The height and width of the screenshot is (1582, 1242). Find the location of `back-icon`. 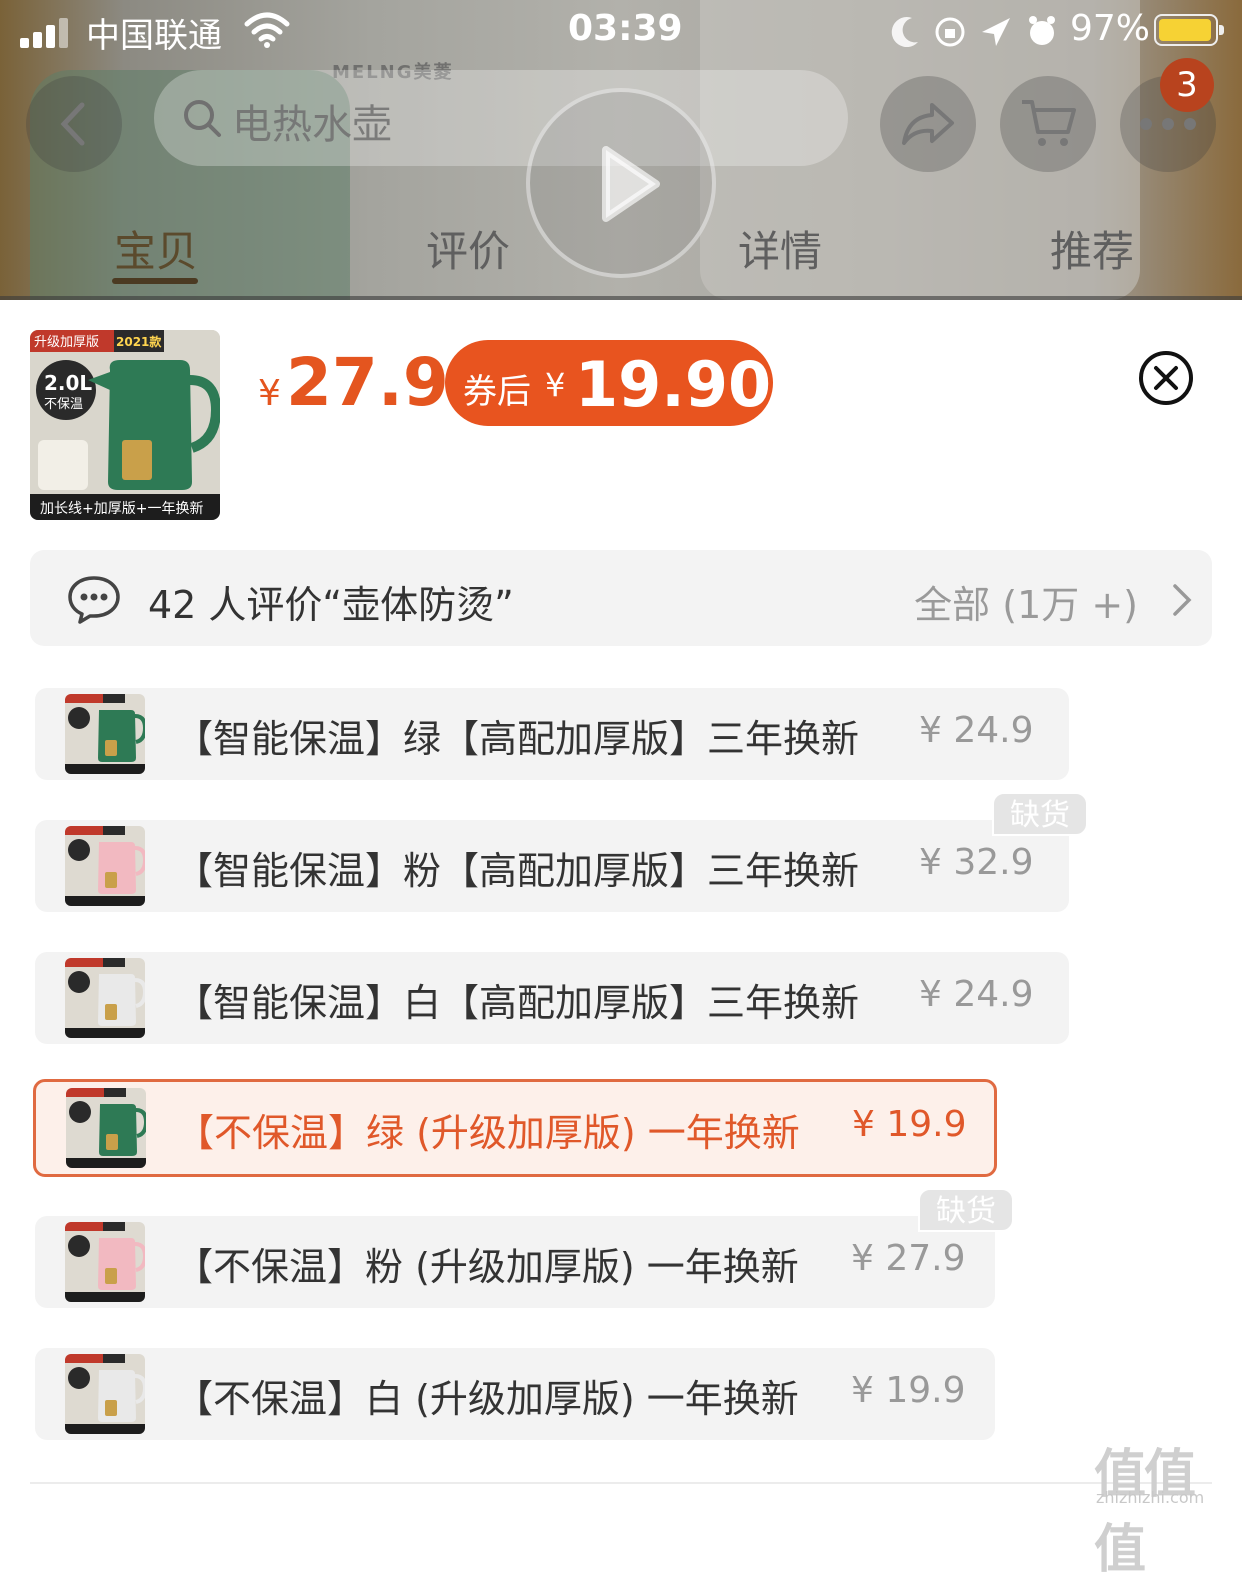

back-icon is located at coordinates (72, 124).